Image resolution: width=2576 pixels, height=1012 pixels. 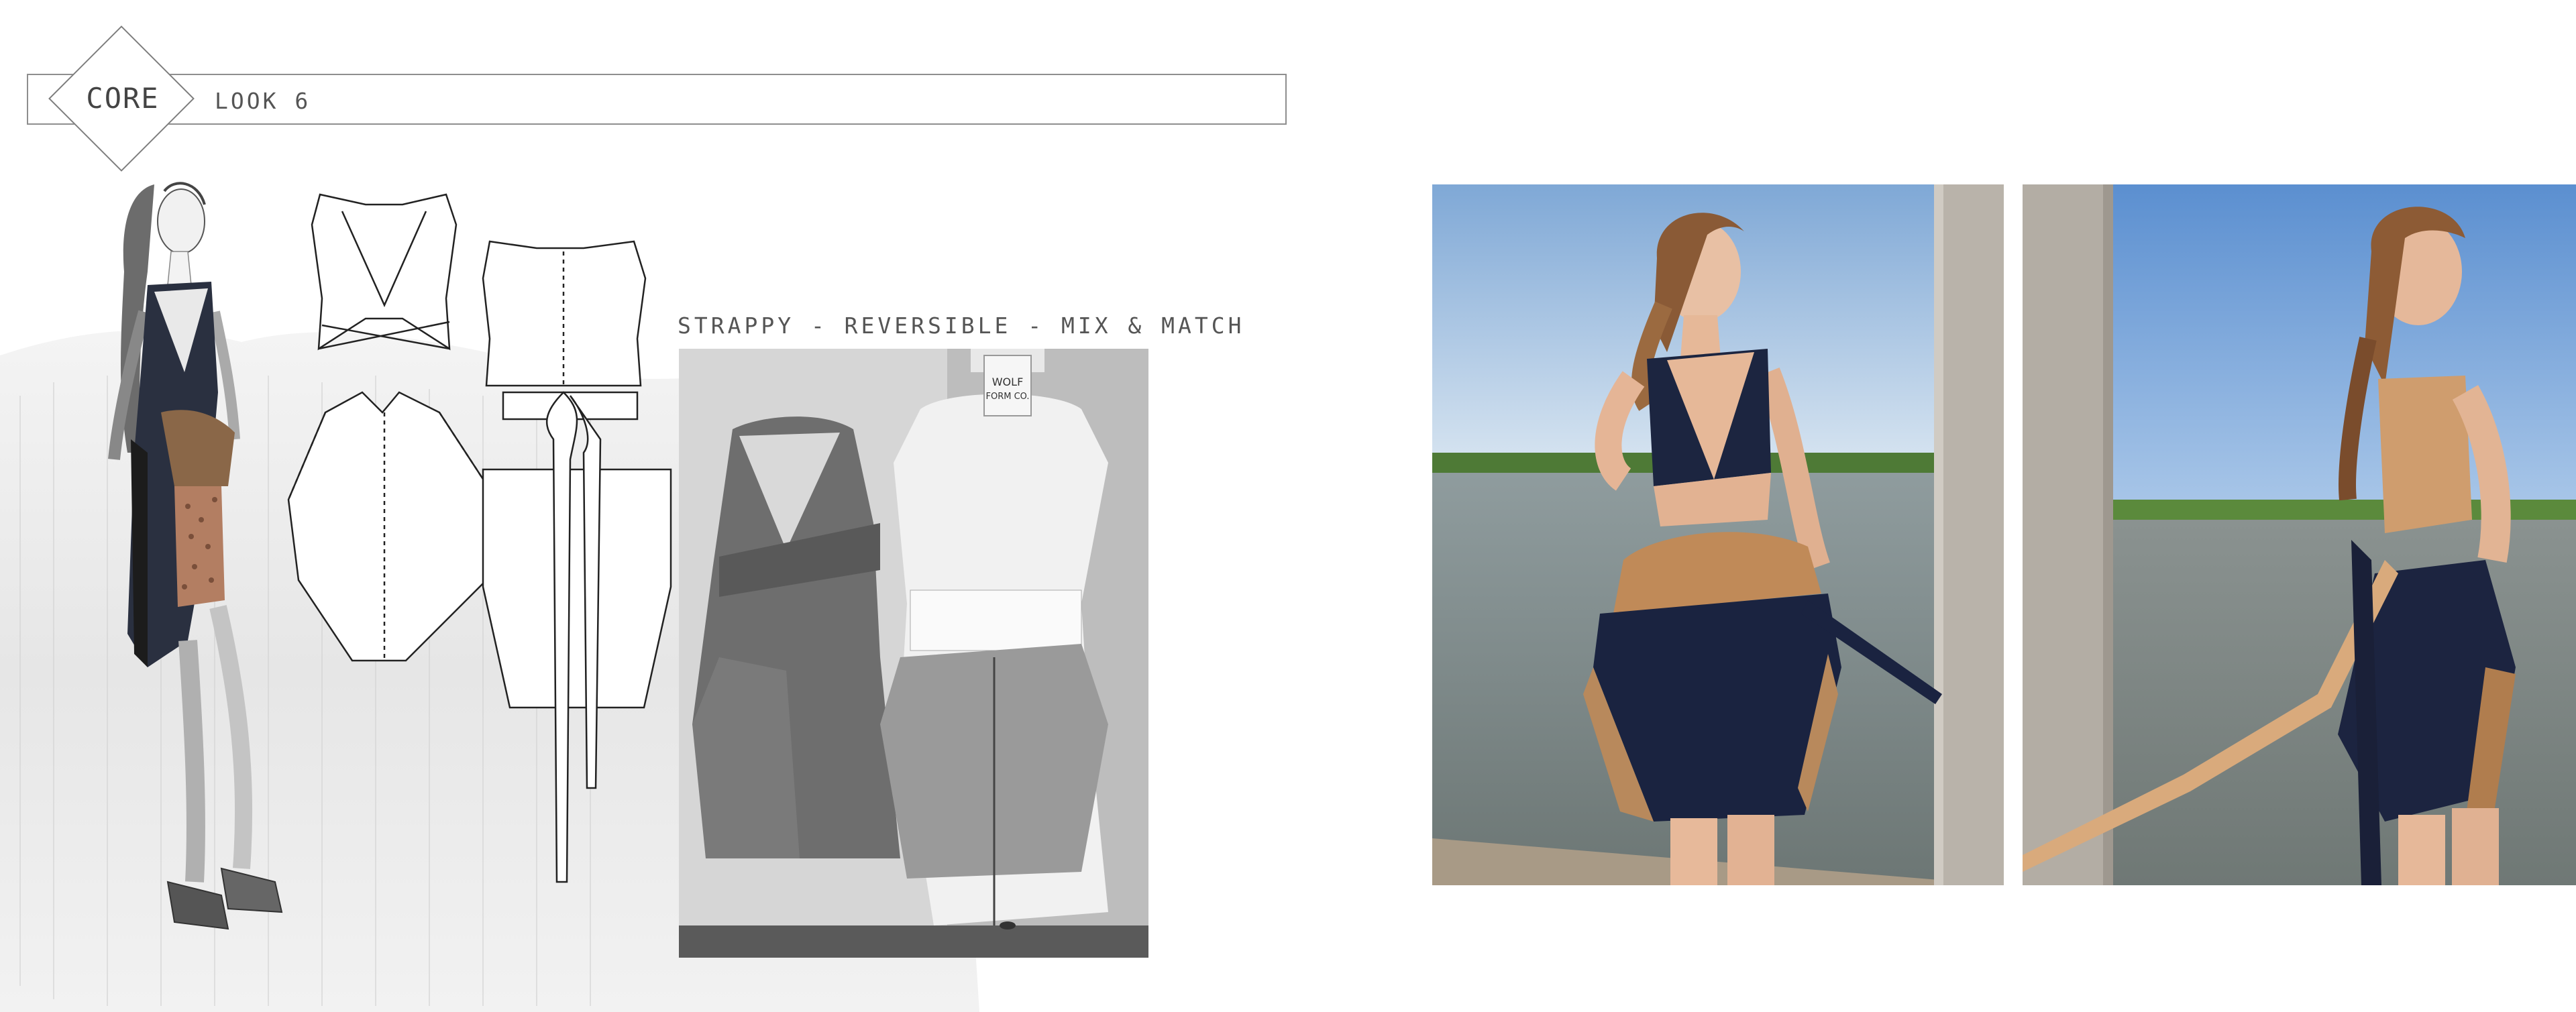 I want to click on flat-sketch-back, so click(x=577, y=561).